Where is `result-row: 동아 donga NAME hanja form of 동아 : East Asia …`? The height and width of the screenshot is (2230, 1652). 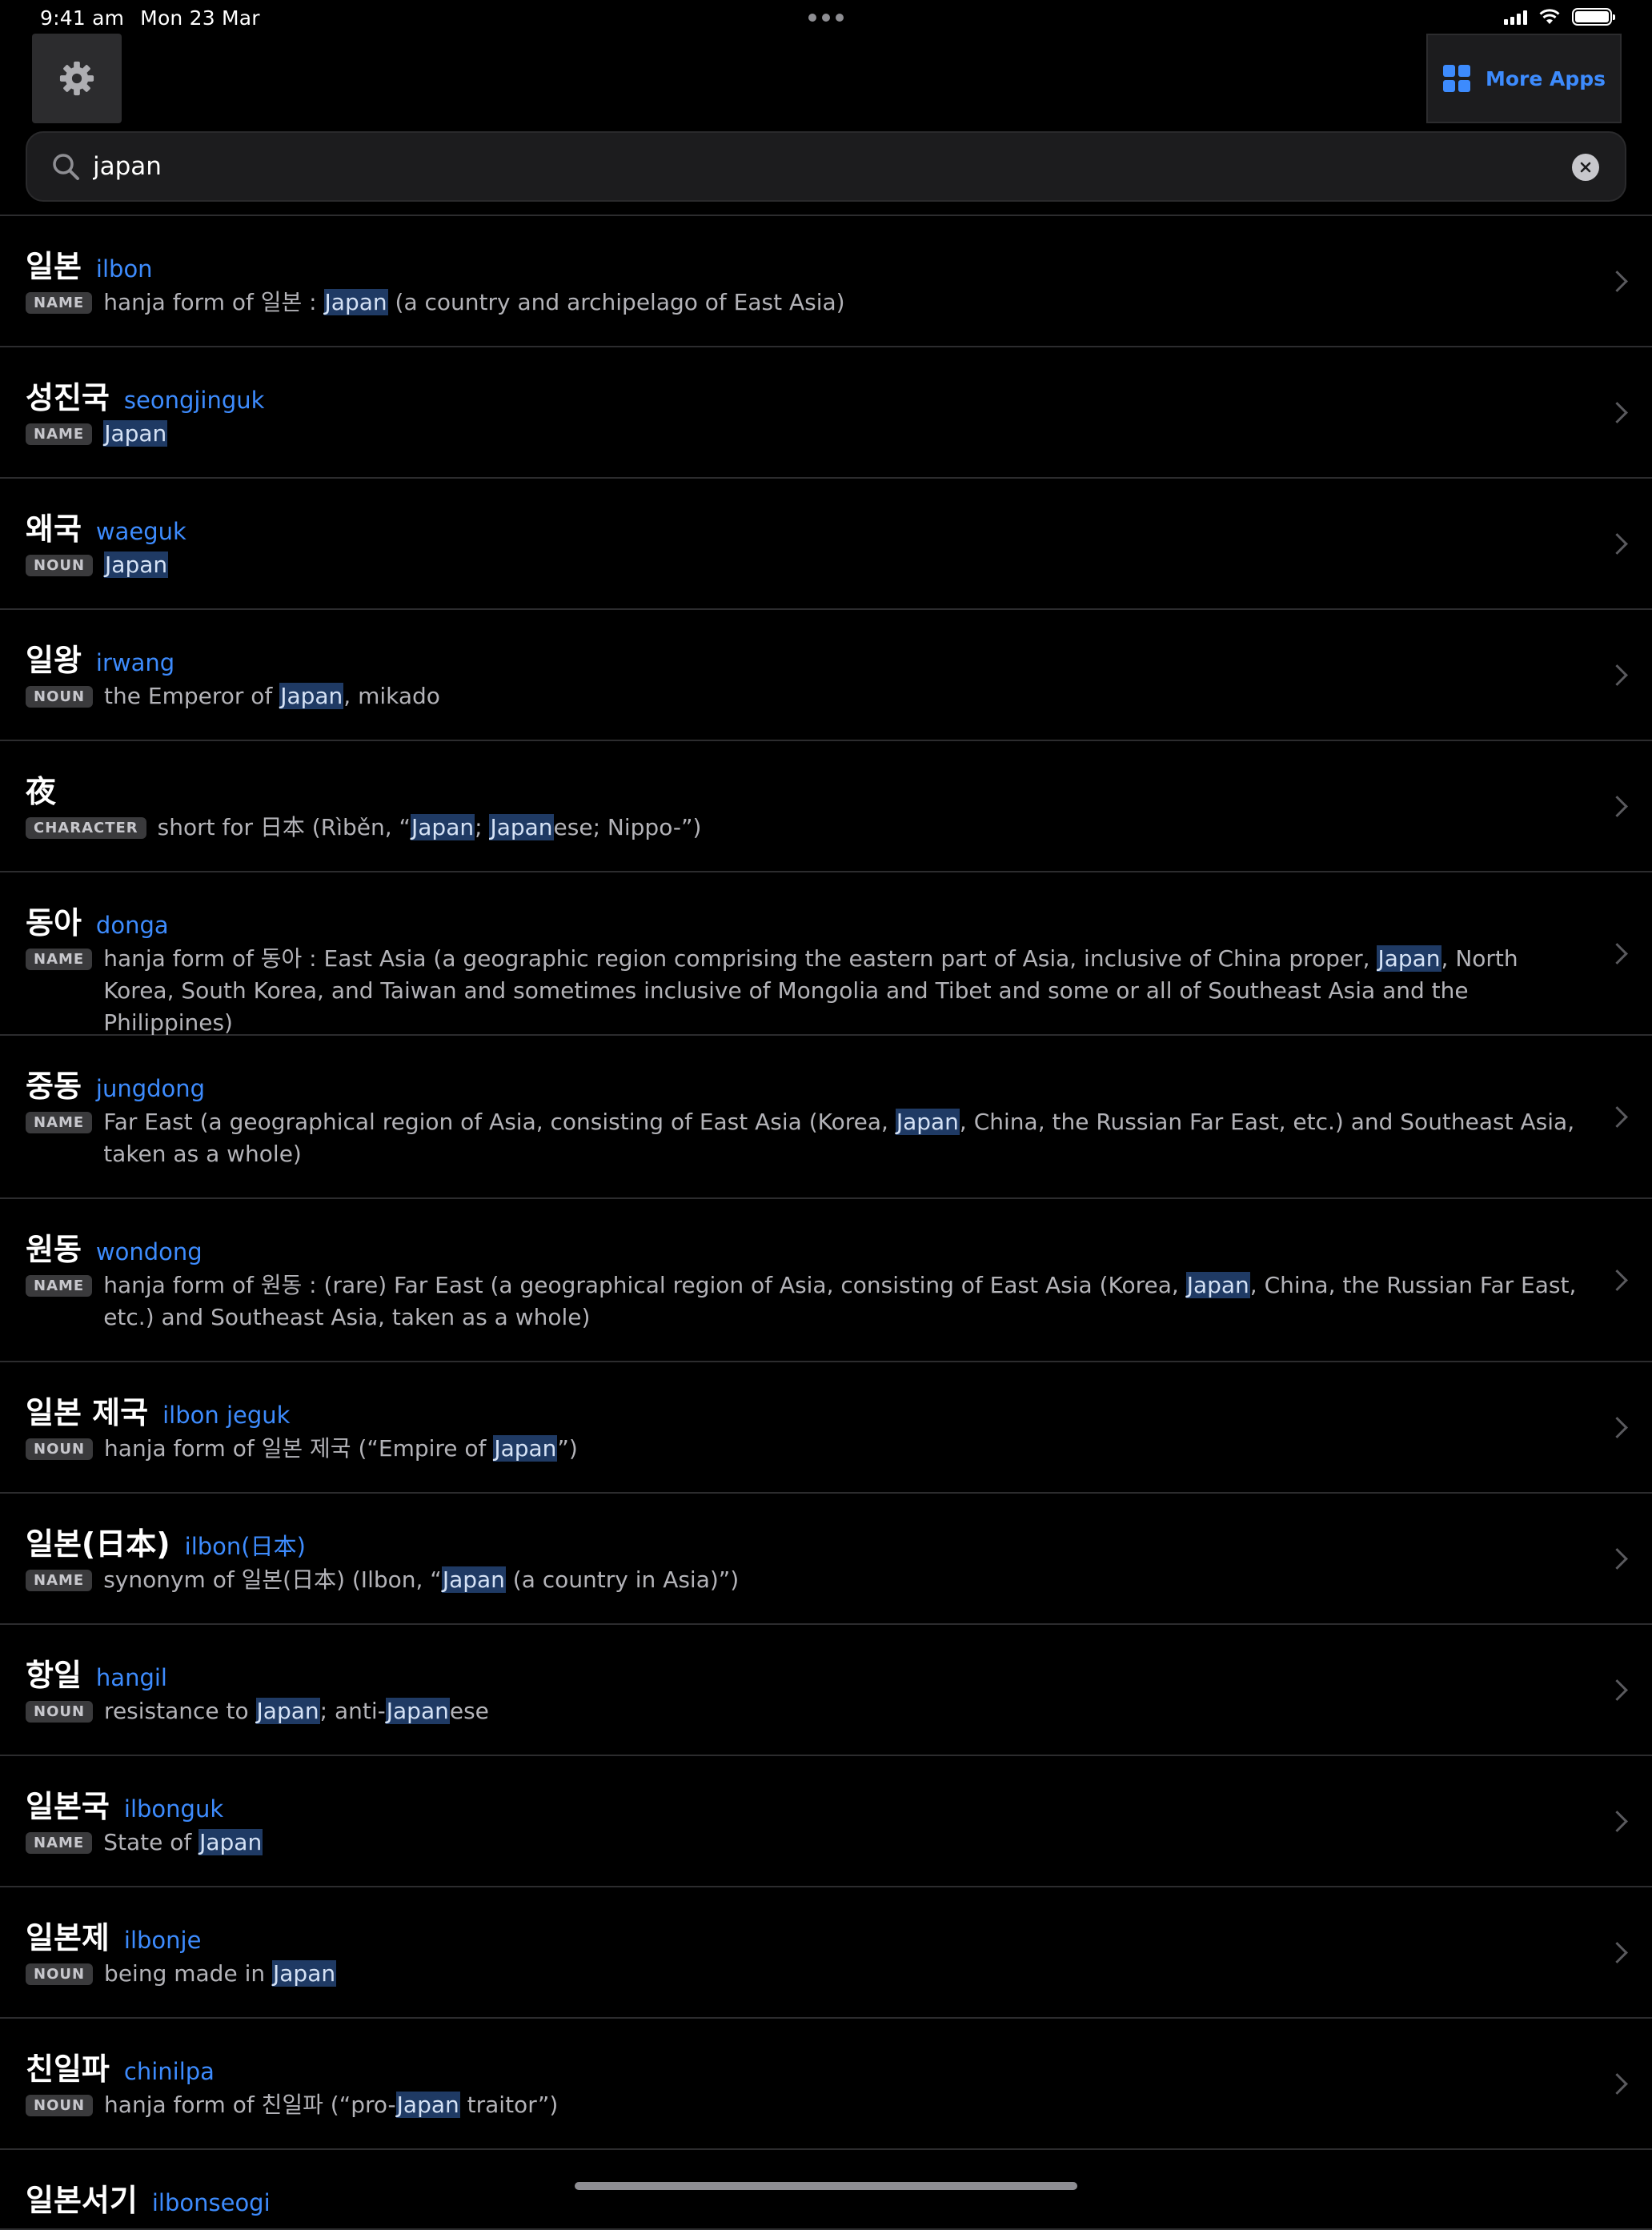 result-row: 동아 donga NAME hanja form of 동아 : East Asia … is located at coordinates (826, 954).